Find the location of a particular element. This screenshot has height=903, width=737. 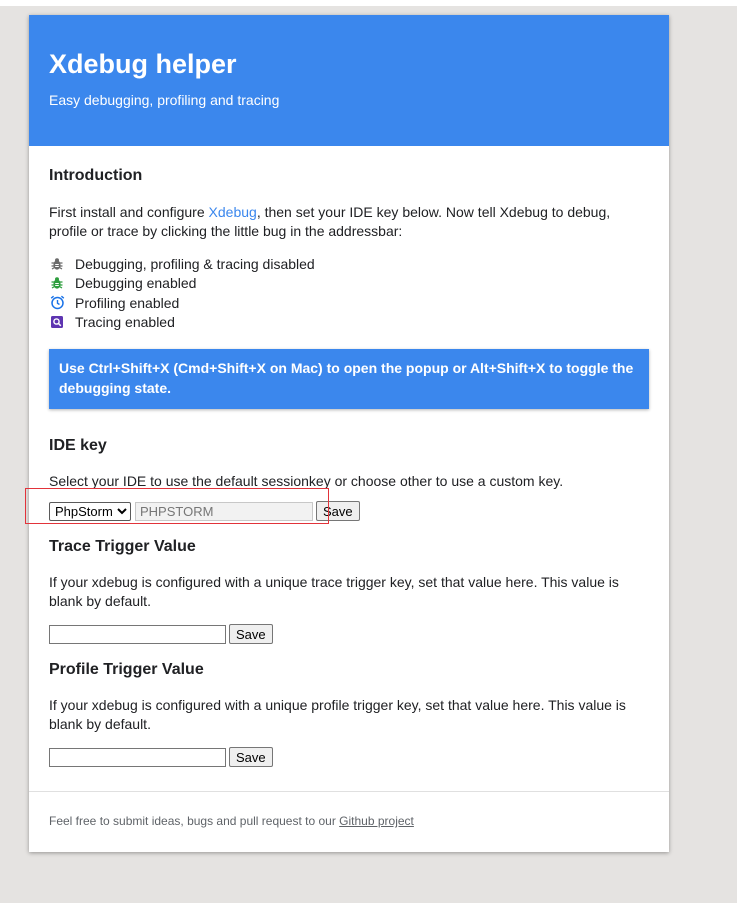

trace-trigger-row: Save is located at coordinates (349, 634).